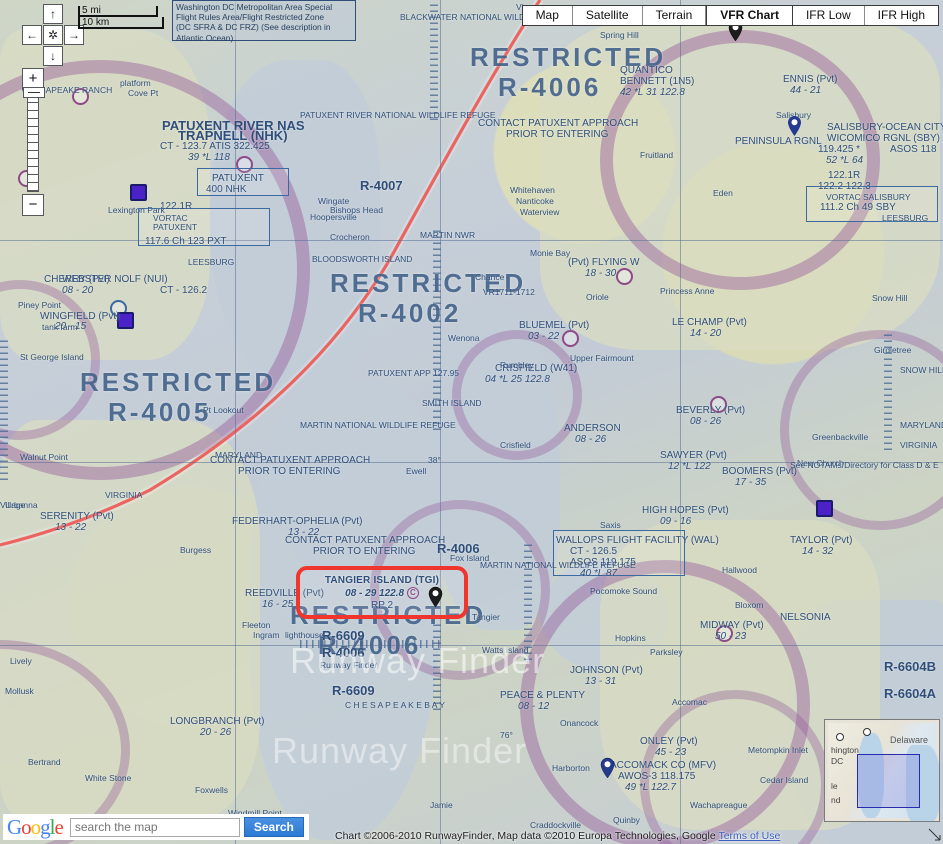 The width and height of the screenshot is (943, 844). Describe the element at coordinates (289, 471) in the screenshot. I see `airspace-notice-line: PRIOR TO ENTERING` at that location.